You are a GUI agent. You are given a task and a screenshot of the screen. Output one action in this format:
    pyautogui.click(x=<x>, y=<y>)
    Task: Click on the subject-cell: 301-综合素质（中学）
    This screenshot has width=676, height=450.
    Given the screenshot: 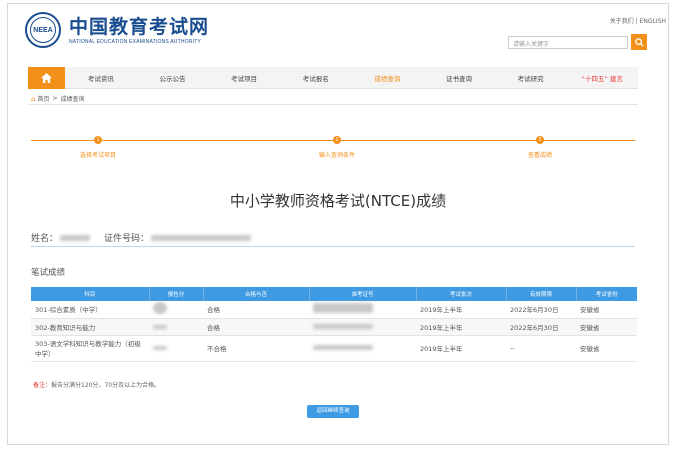 What is the action you would take?
    pyautogui.click(x=90, y=310)
    